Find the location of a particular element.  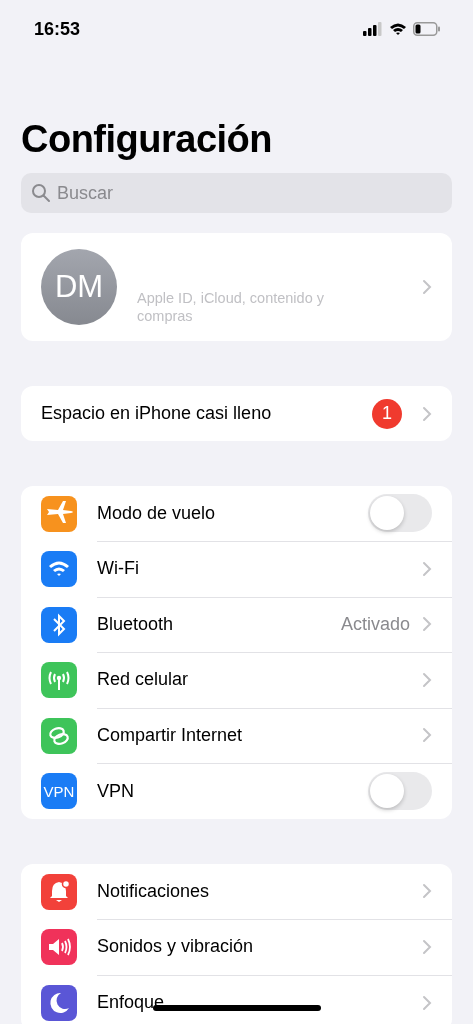

settings-row: Notificaciones is located at coordinates (236, 892).